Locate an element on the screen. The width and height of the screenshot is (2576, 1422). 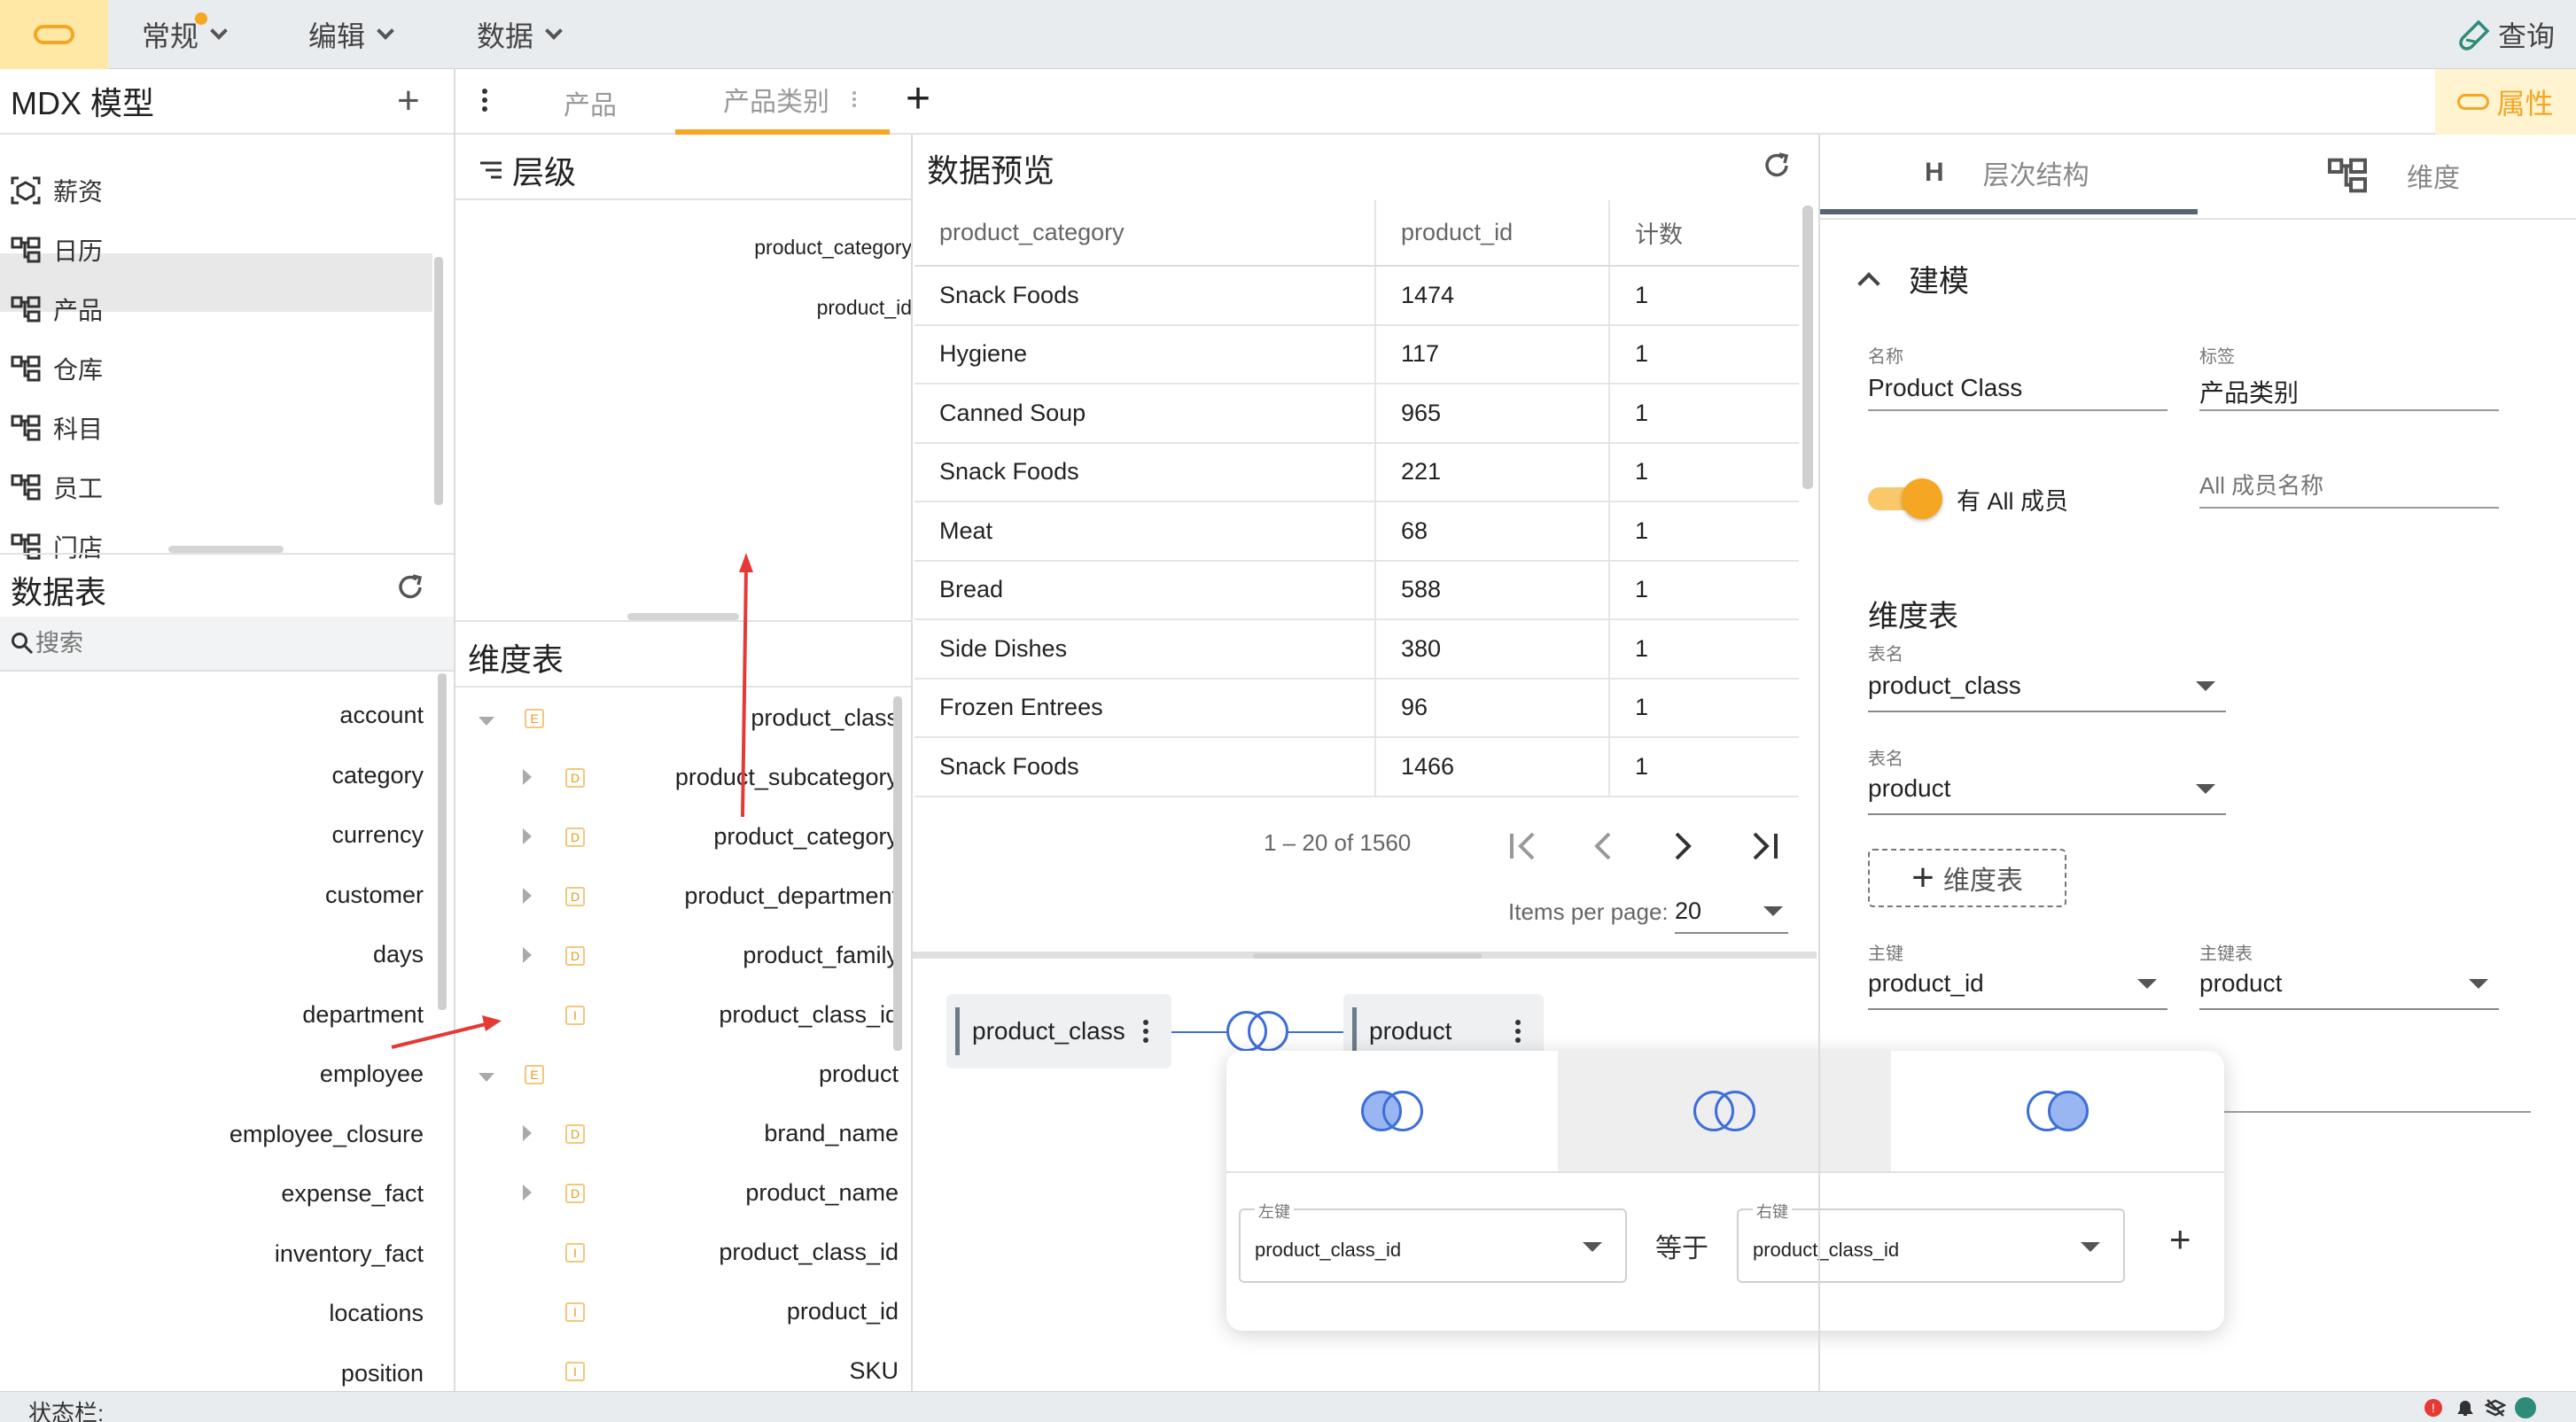
dim-tree-row: Dproduct_family is located at coordinates (677, 955).